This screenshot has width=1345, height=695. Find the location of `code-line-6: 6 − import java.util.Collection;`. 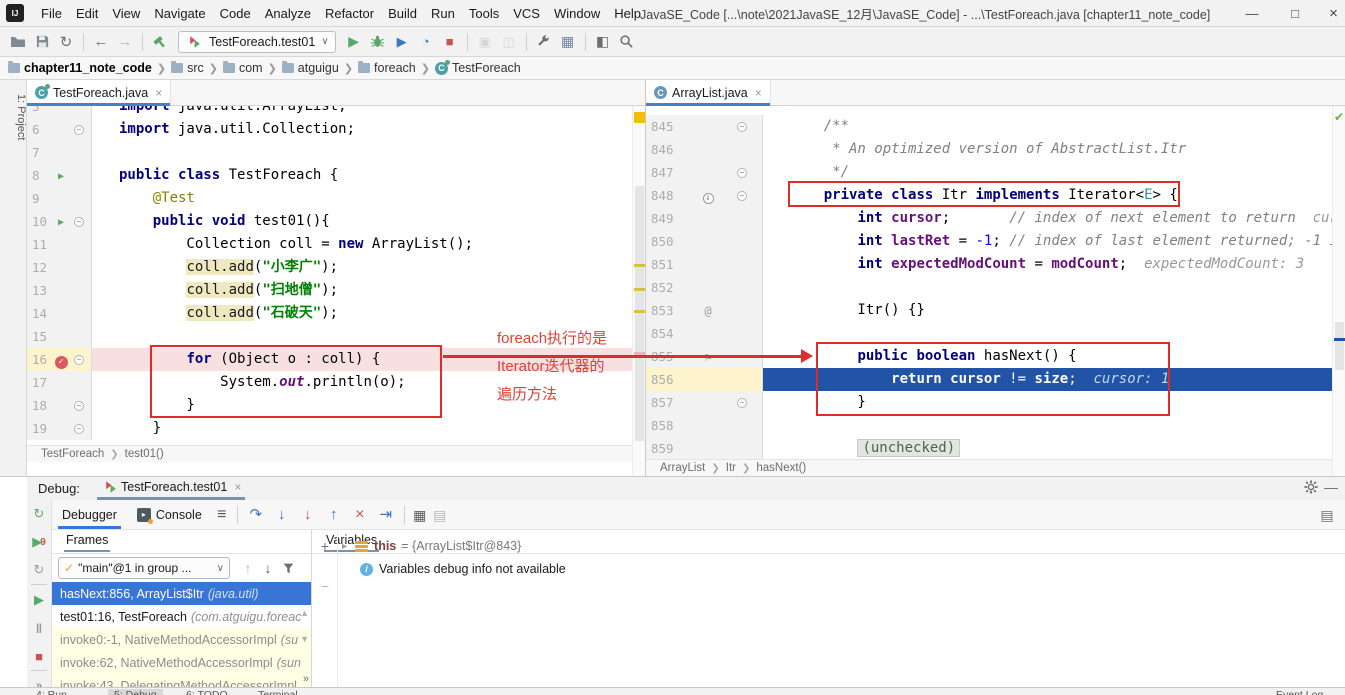

code-line-6: 6 − import java.util.Collection; is located at coordinates (336, 129).